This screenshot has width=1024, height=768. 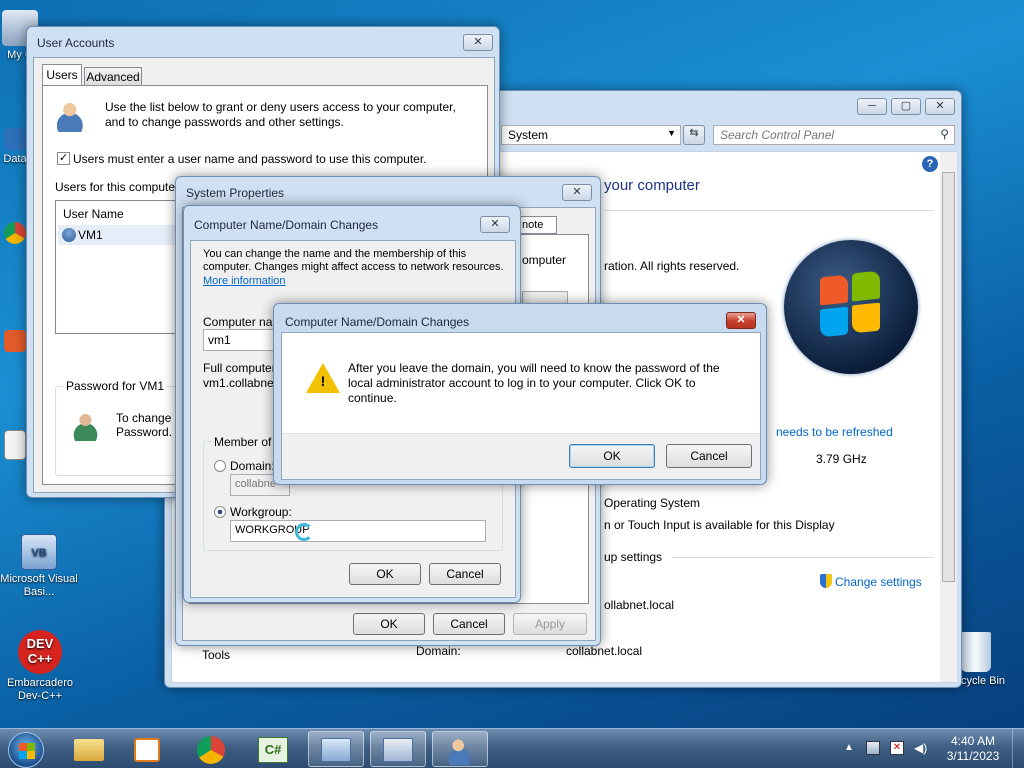 I want to click on warning-mark: !, so click(x=323, y=381).